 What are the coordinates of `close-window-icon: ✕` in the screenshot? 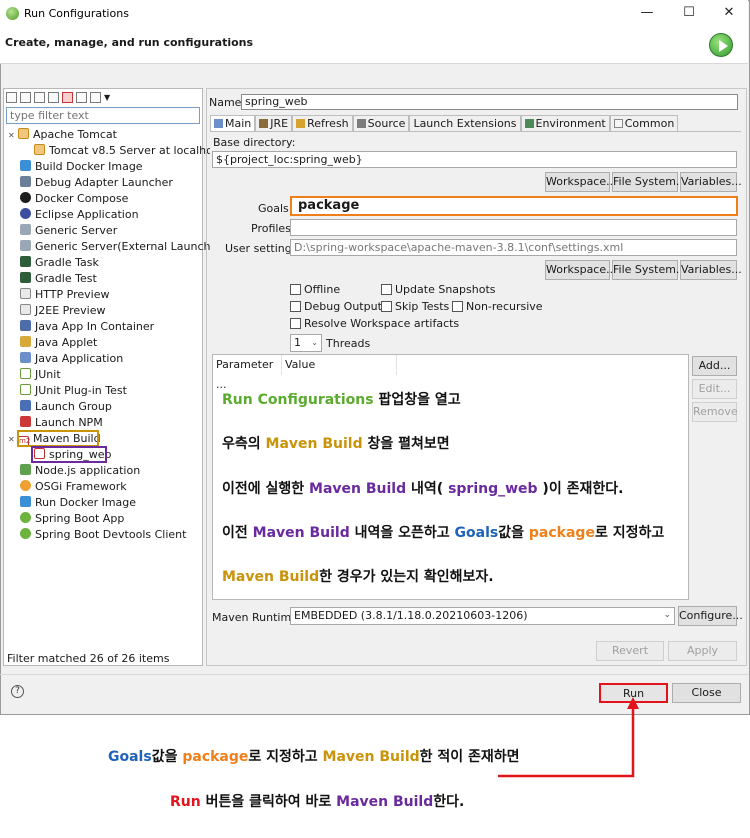 It's located at (729, 13).